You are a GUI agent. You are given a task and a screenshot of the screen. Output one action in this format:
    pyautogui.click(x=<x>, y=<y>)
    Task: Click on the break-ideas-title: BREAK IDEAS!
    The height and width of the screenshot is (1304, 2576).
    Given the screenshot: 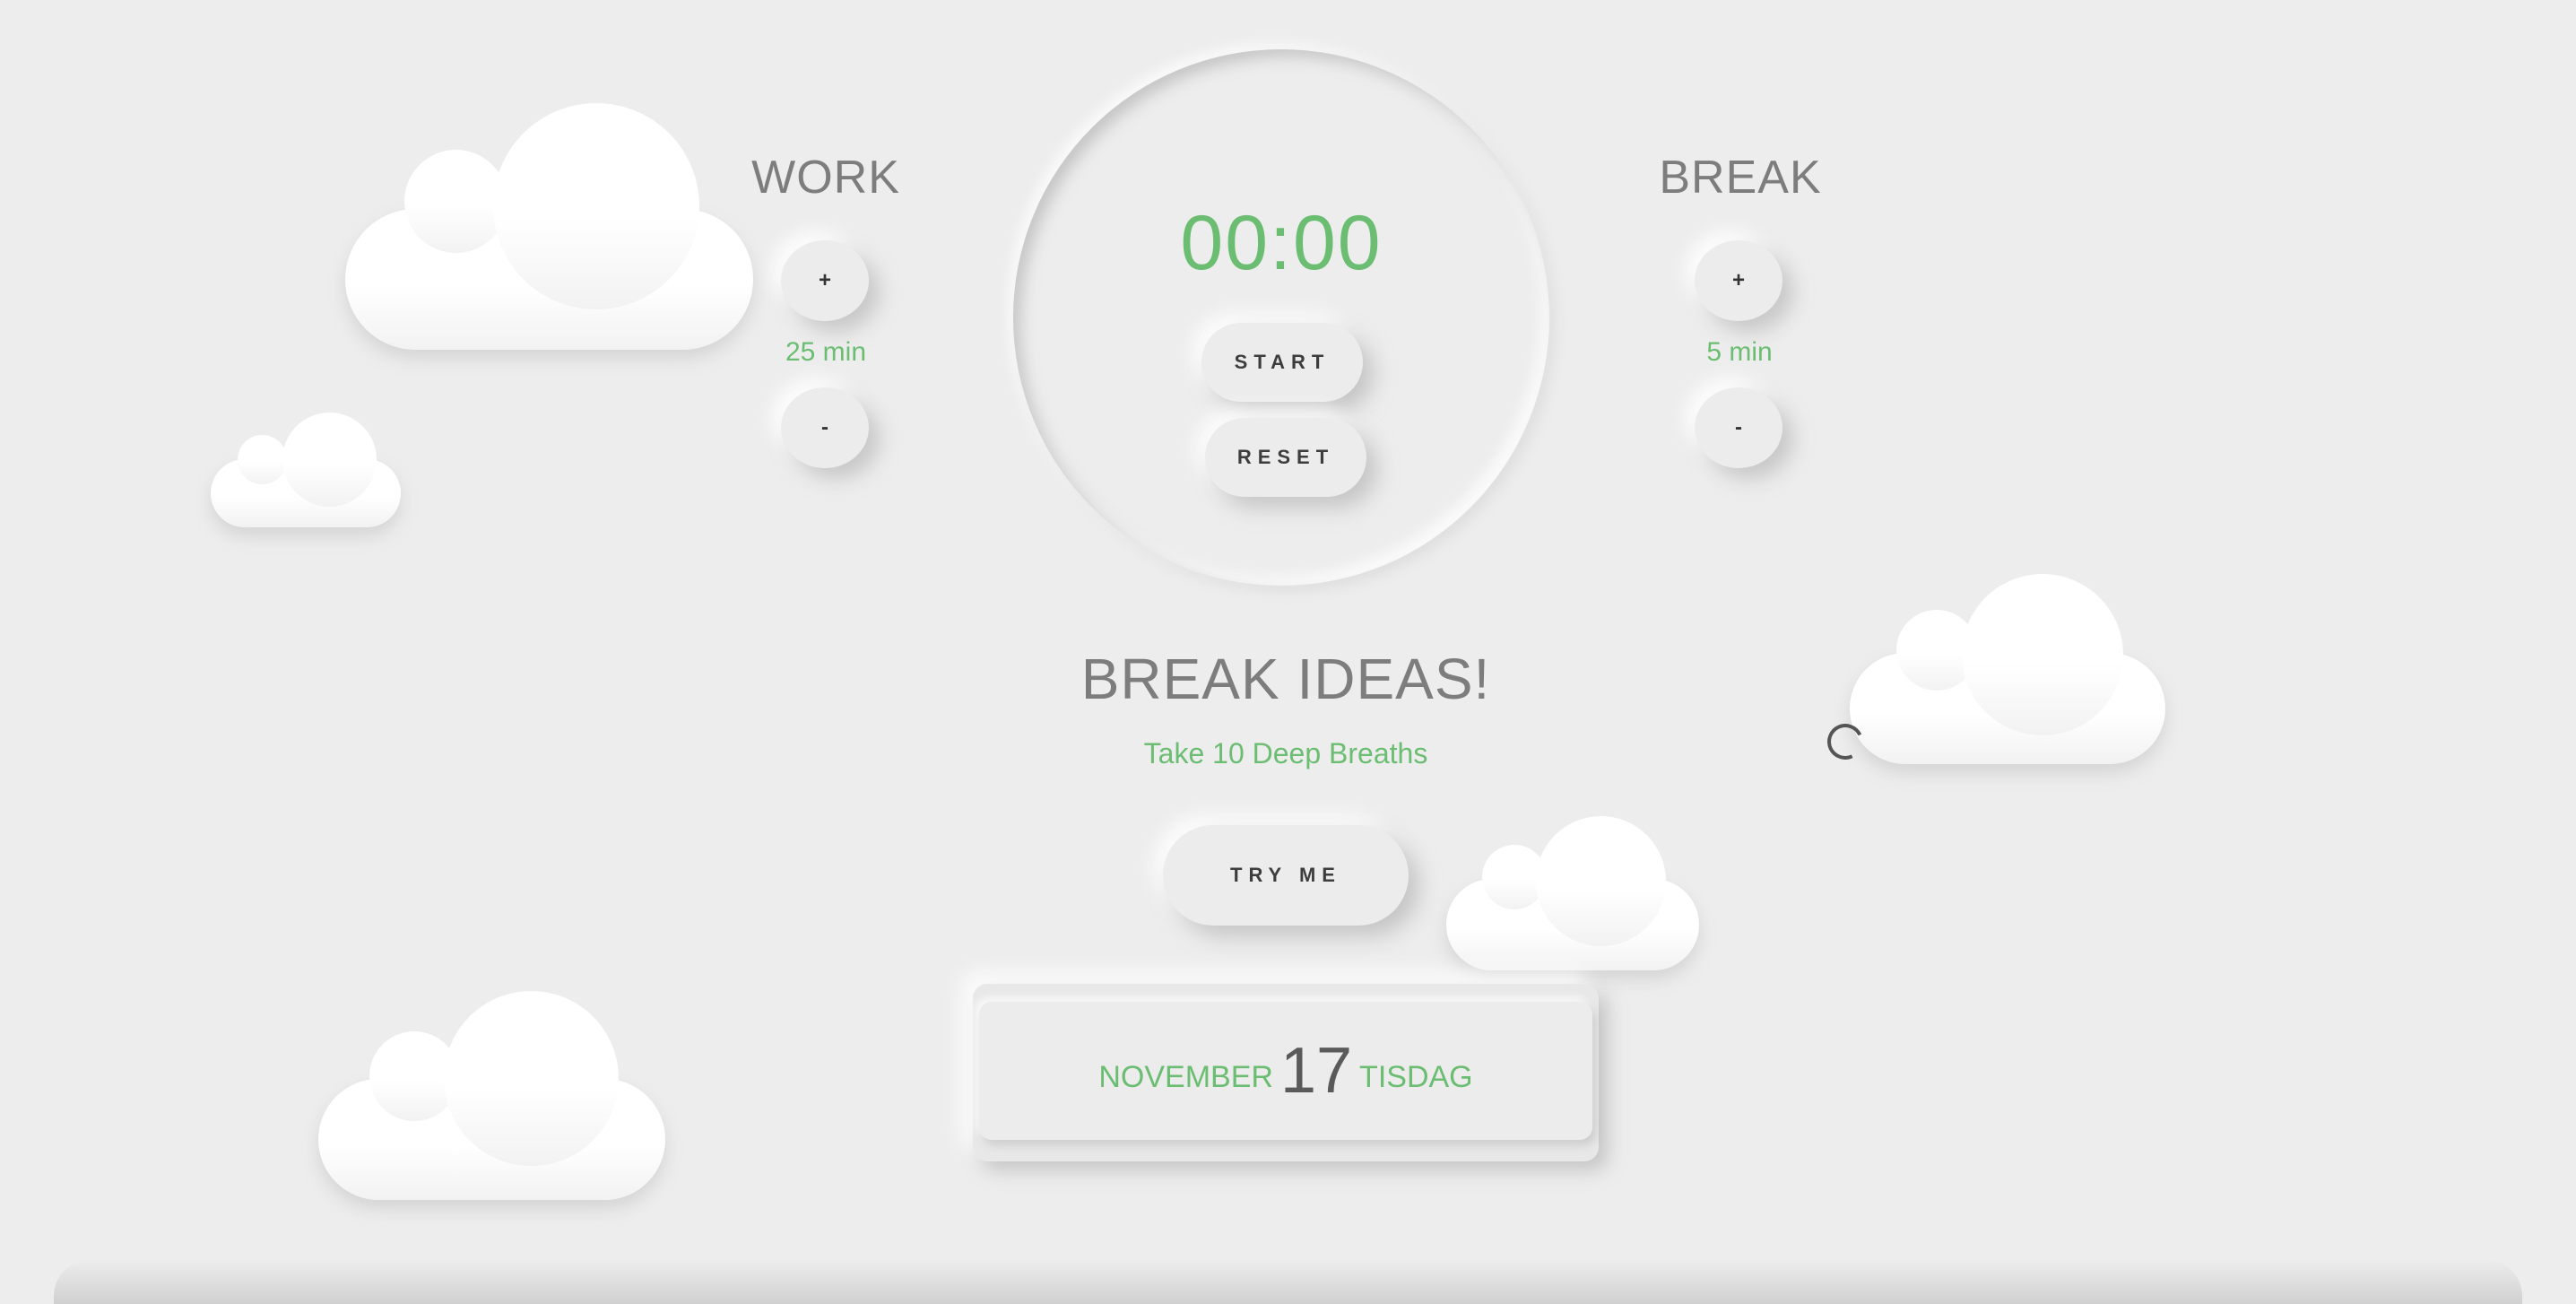 What is the action you would take?
    pyautogui.click(x=1285, y=679)
    